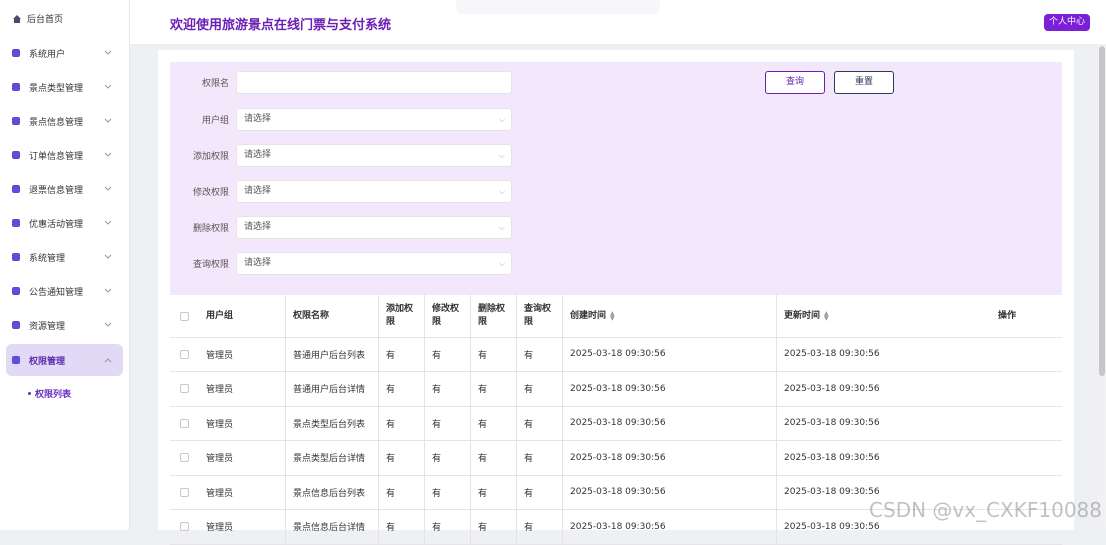 The height and width of the screenshot is (545, 1106). I want to click on sidebar-item-label: 资源管理, so click(47, 326).